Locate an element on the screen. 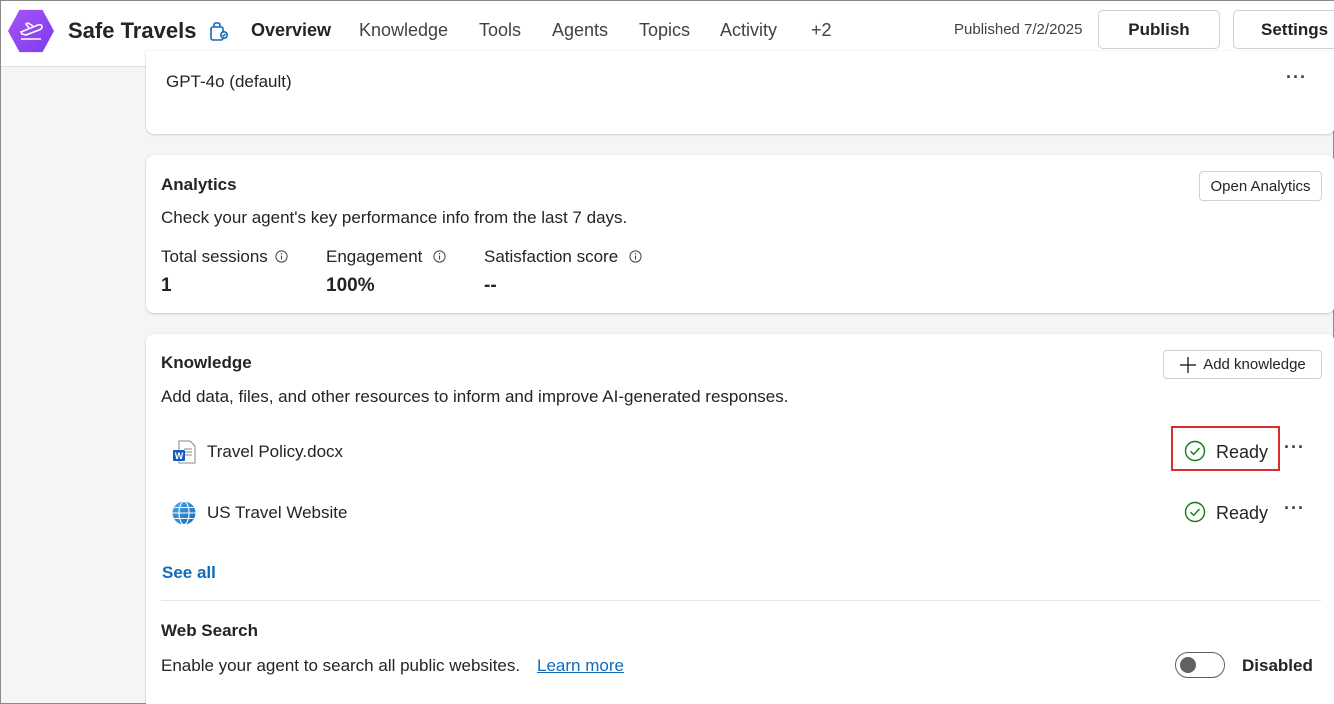 The image size is (1334, 704). add-knowledge-label: Add knowledge is located at coordinates (1254, 364).